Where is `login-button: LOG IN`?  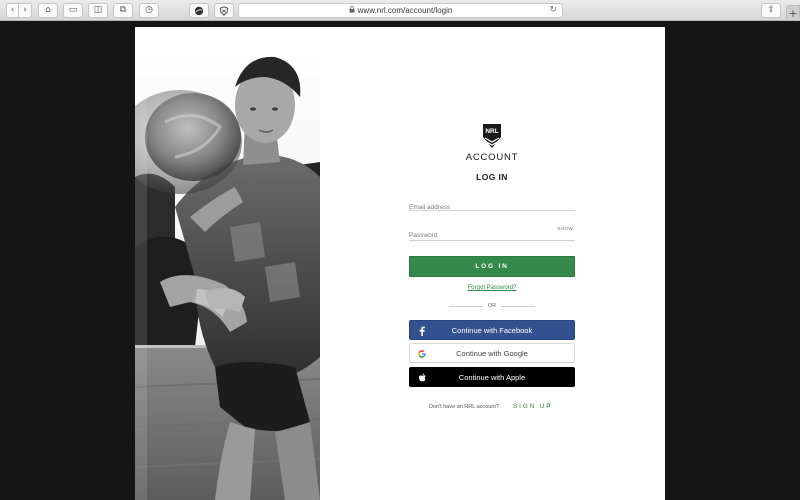
login-button: LOG IN is located at coordinates (492, 266).